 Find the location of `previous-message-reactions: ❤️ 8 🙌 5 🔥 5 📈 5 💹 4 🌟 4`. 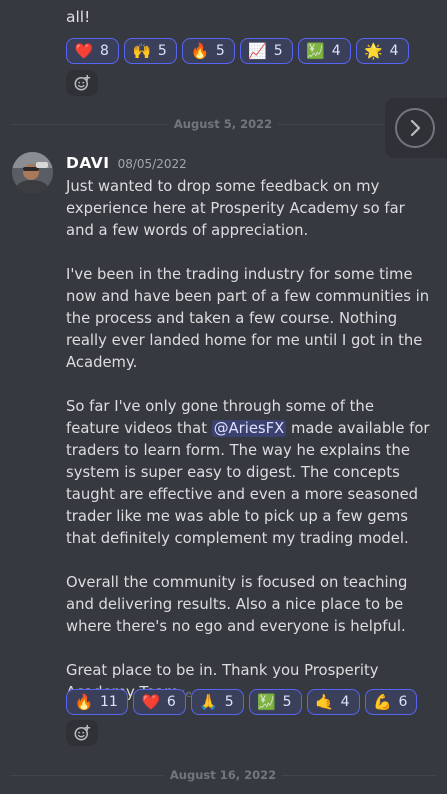

previous-message-reactions: ❤️ 8 🙌 5 🔥 5 📈 5 💹 4 🌟 4 is located at coordinates (237, 51).